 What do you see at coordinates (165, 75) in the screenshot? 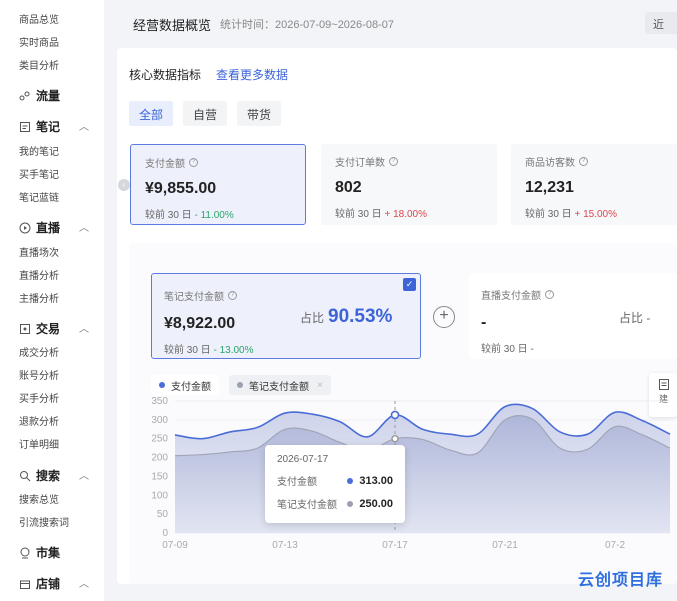
I see `section-title: 核心数据指标` at bounding box center [165, 75].